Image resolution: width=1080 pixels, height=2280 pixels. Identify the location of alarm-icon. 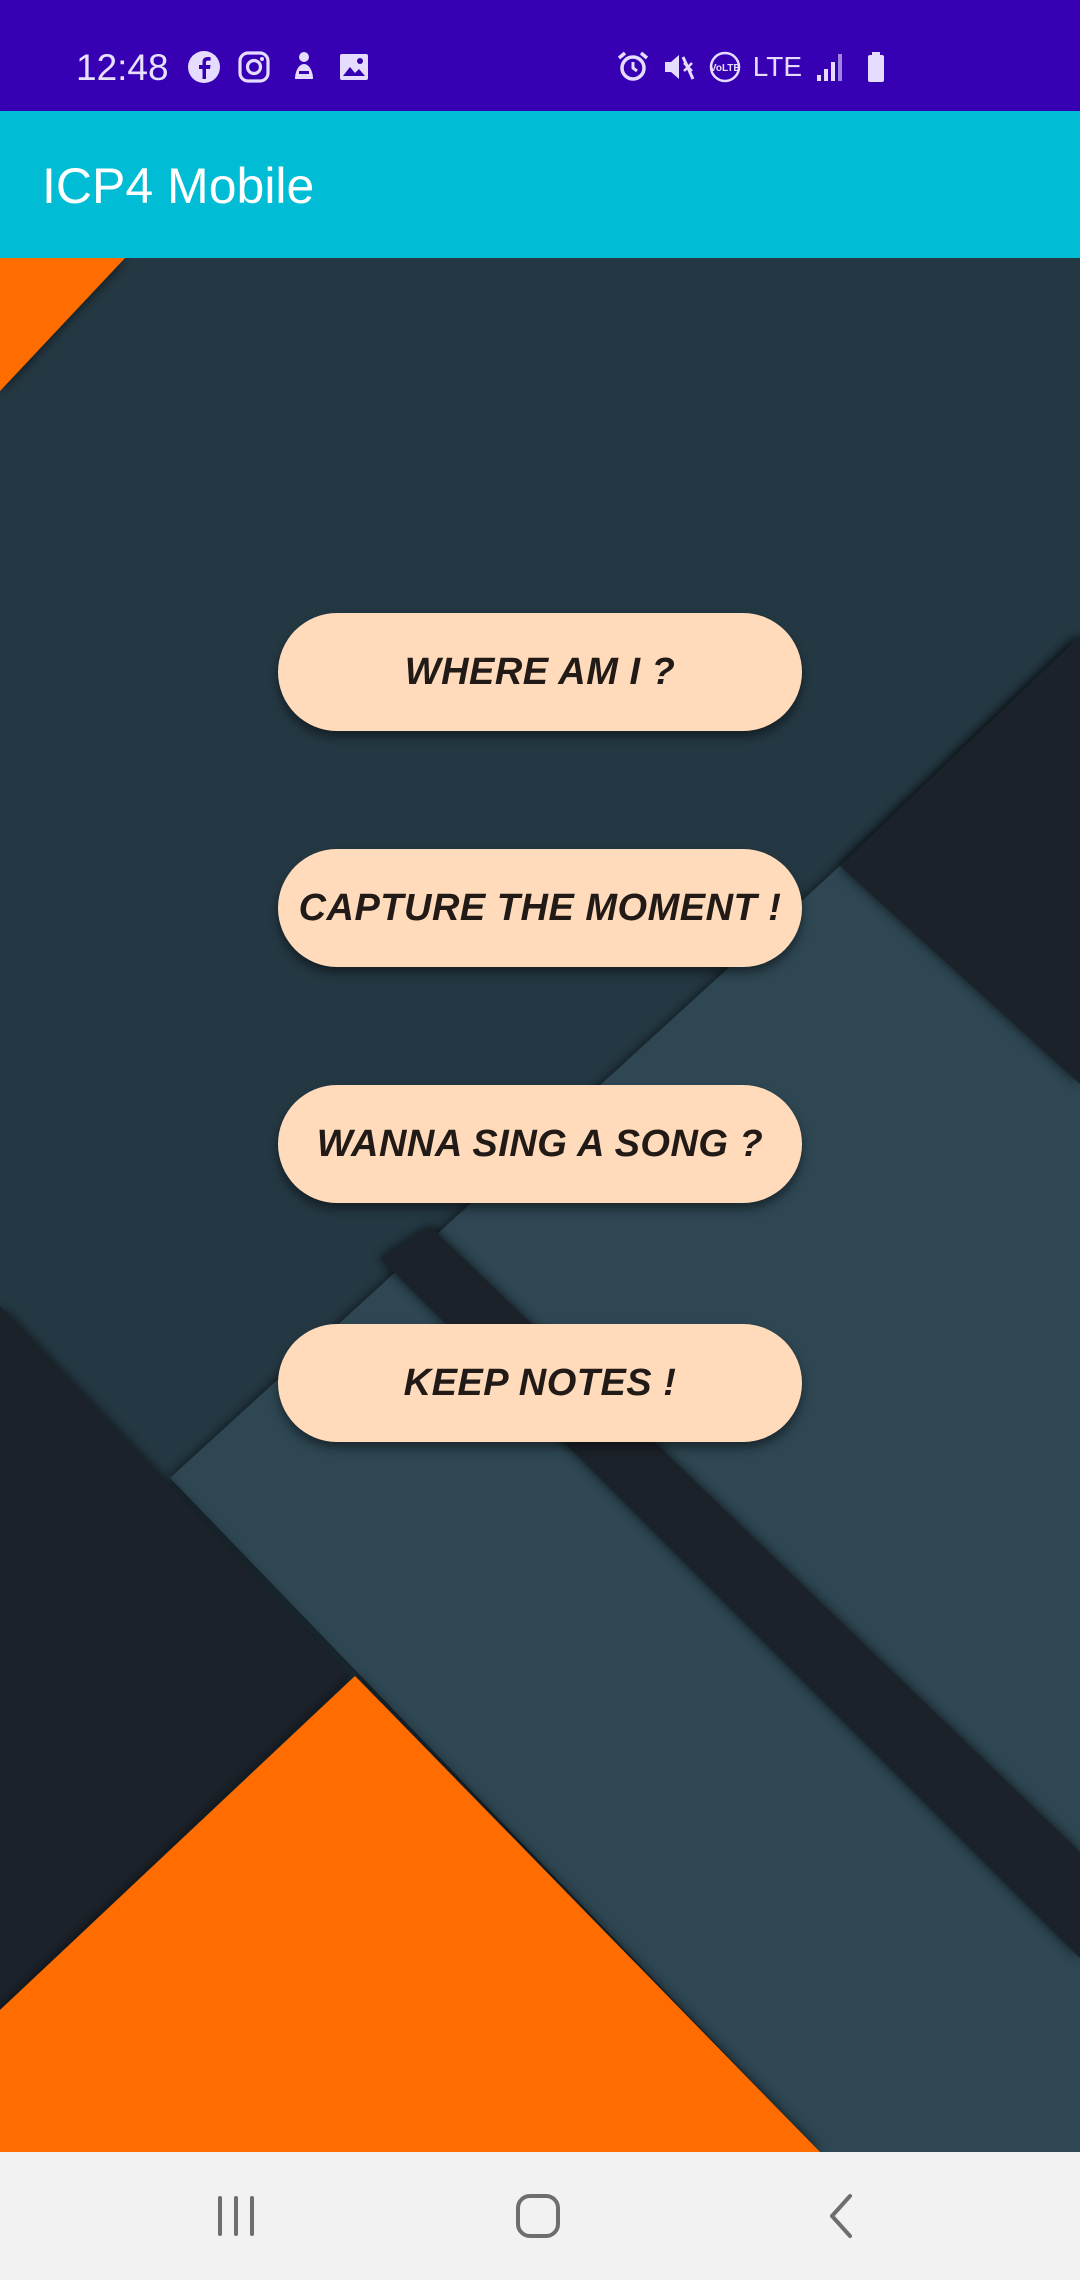
(632, 66).